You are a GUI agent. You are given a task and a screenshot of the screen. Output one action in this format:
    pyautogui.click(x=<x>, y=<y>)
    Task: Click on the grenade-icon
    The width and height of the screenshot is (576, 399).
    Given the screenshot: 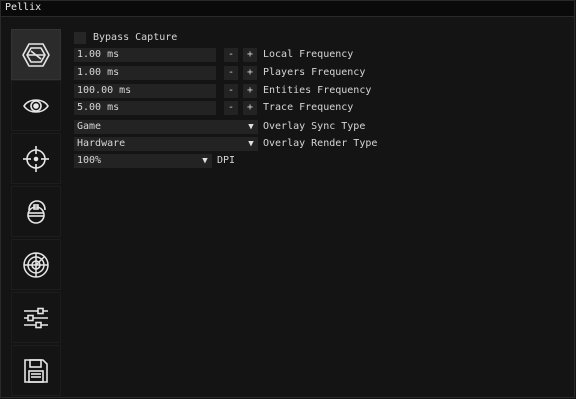 What is the action you would take?
    pyautogui.click(x=36, y=211)
    